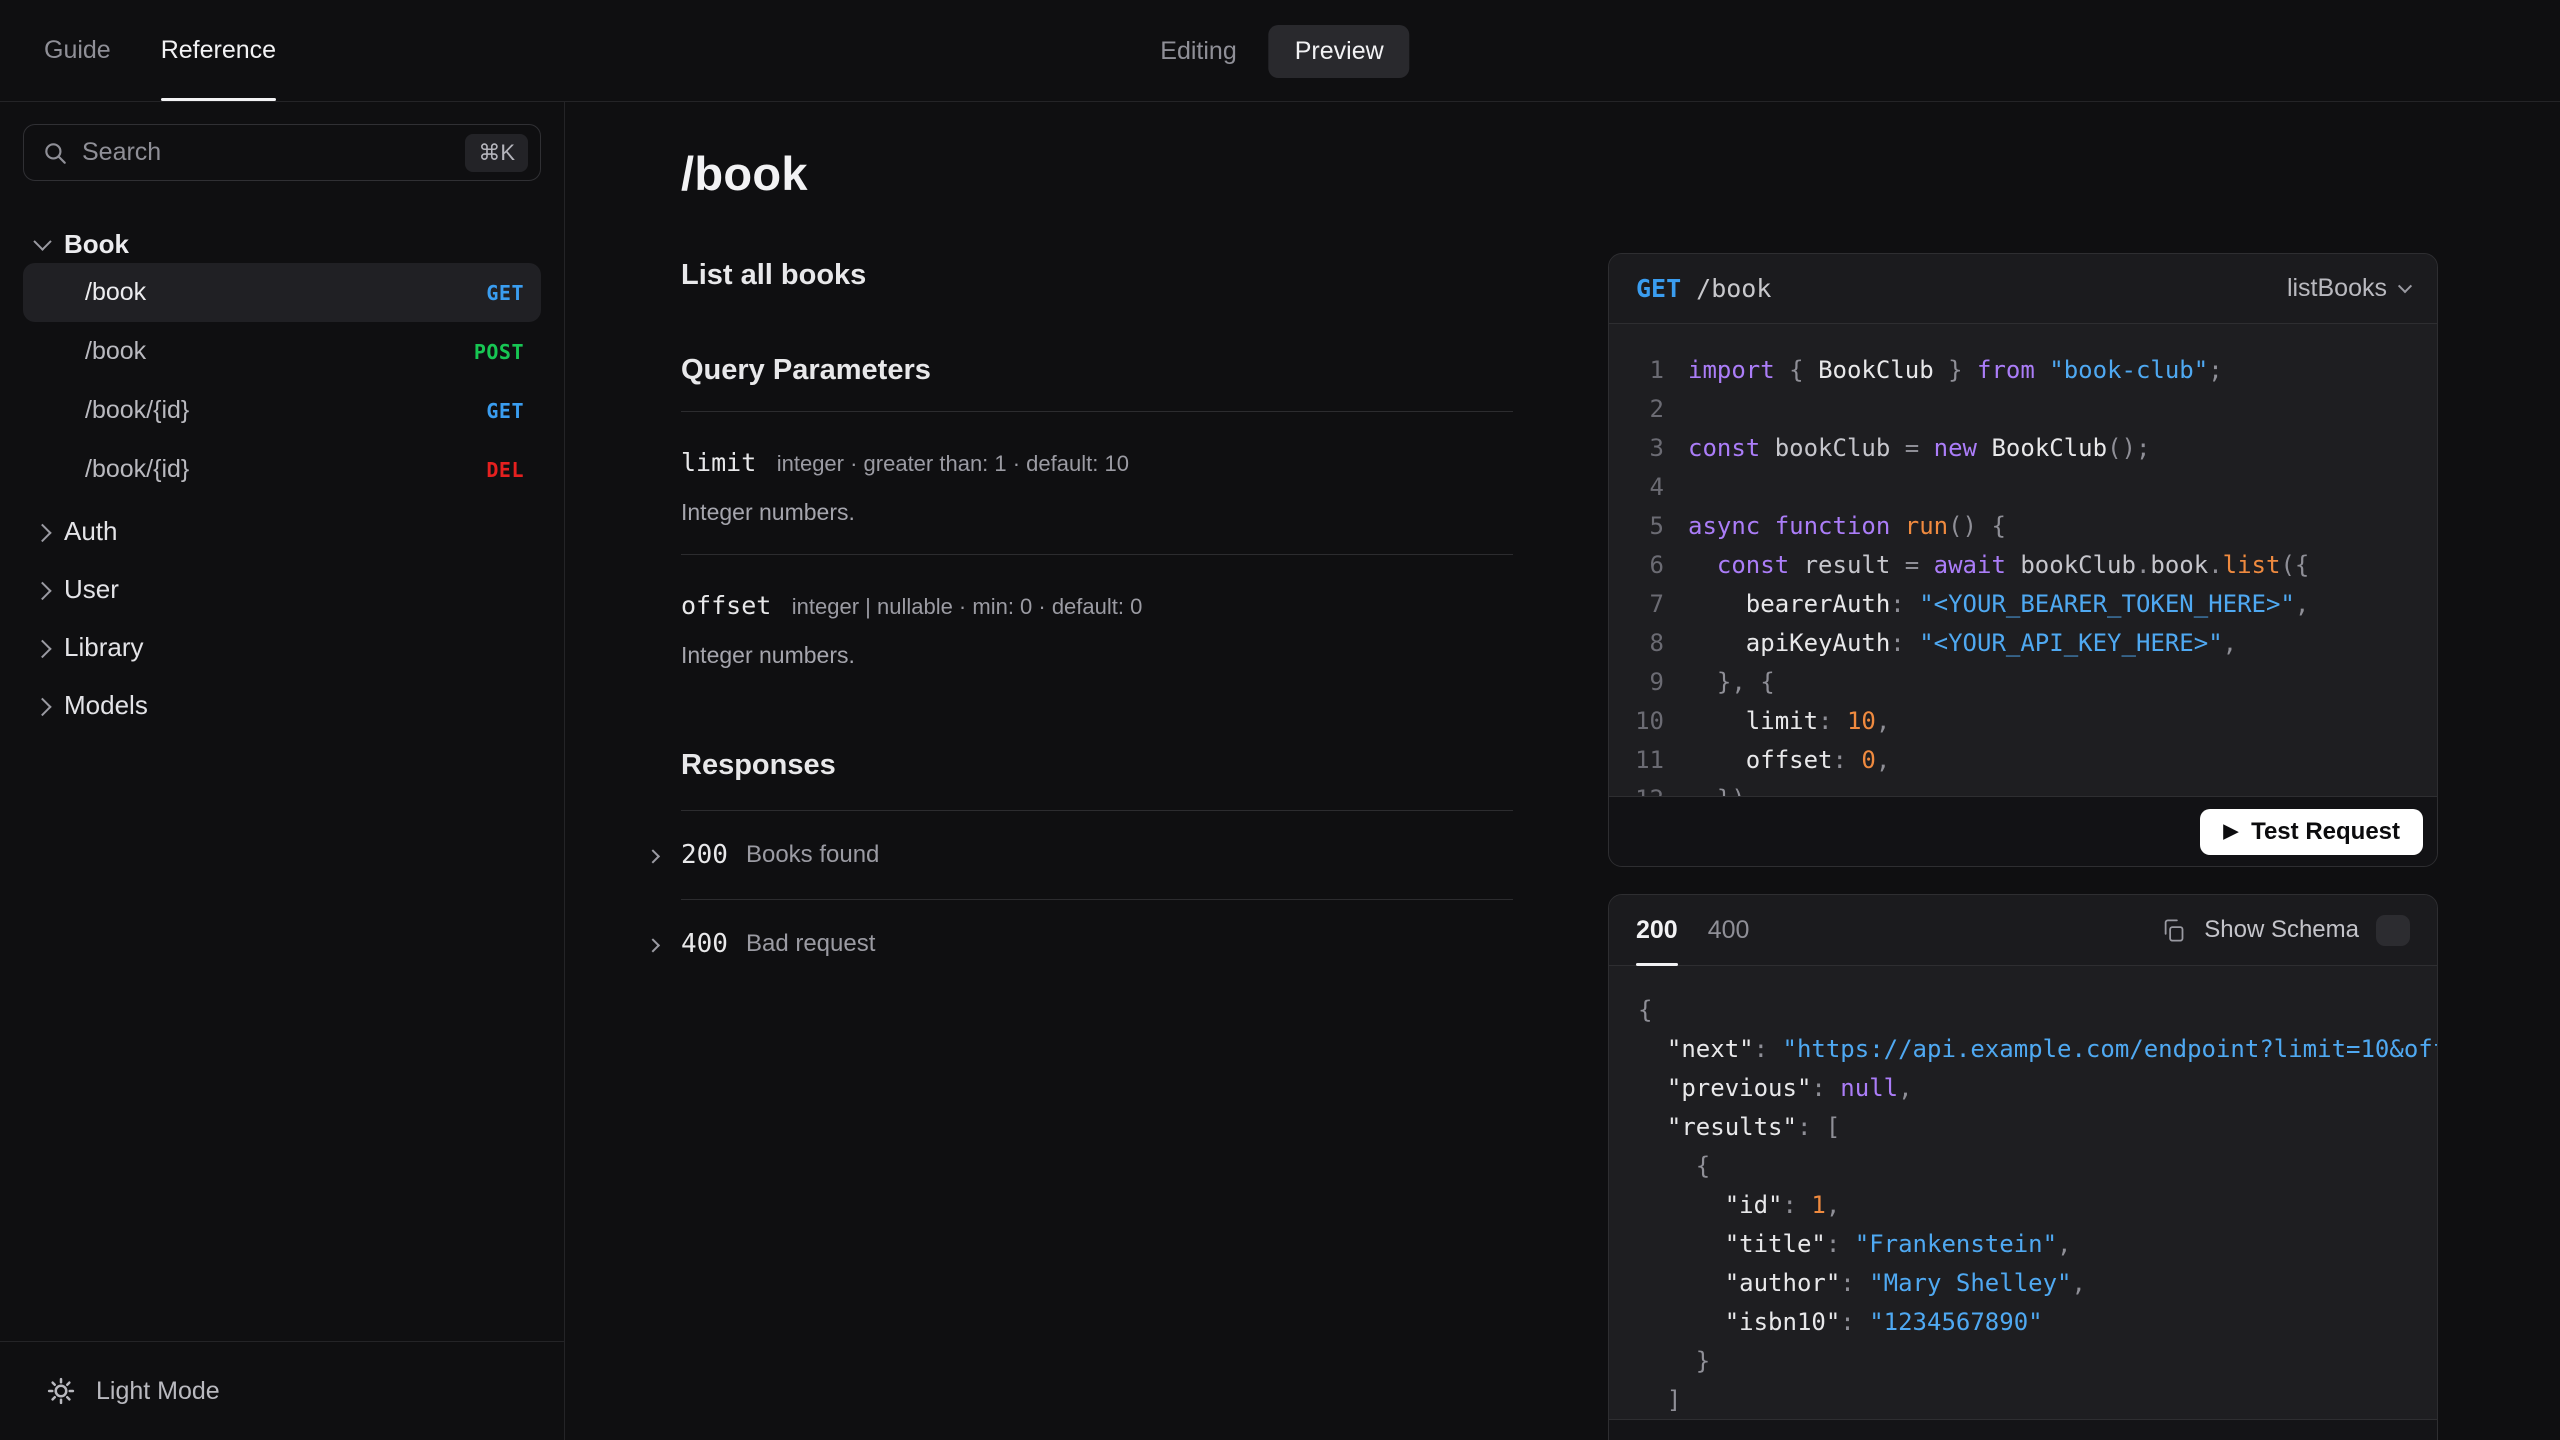 Image resolution: width=2560 pixels, height=1440 pixels. I want to click on response-tab-400: 400, so click(1729, 930).